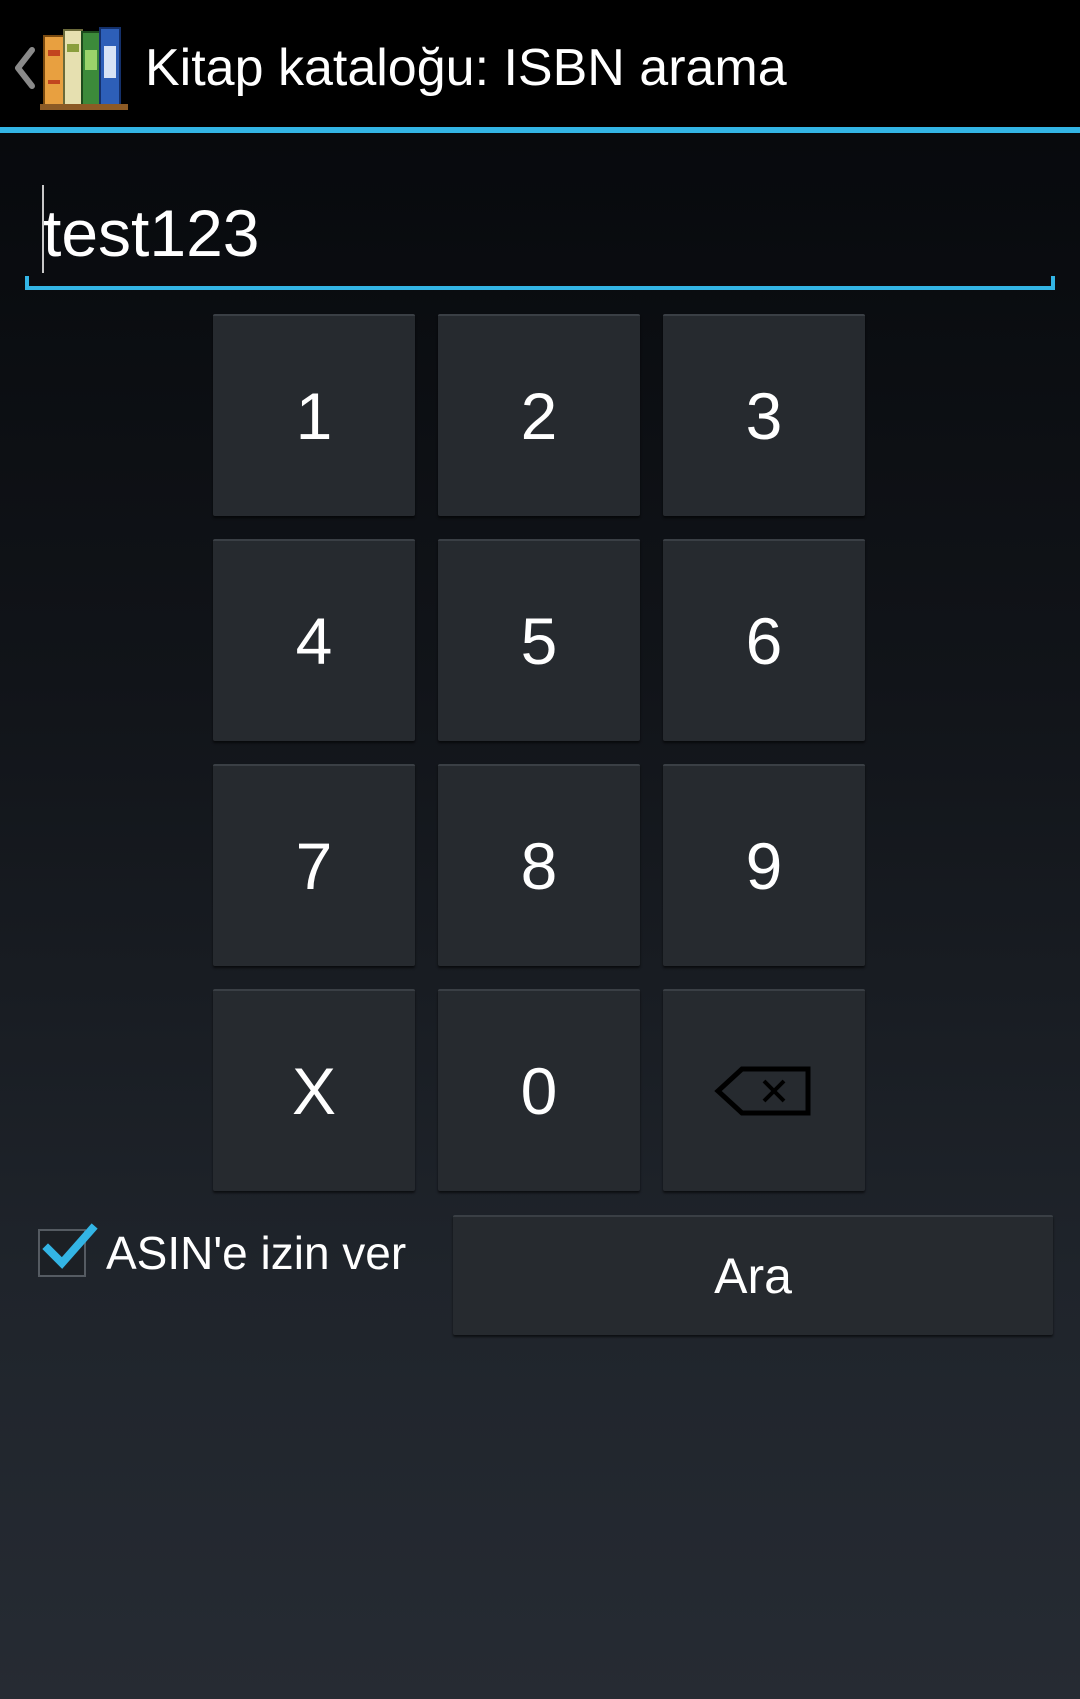 The image size is (1080, 1699). What do you see at coordinates (85, 66) in the screenshot?
I see `books-icon` at bounding box center [85, 66].